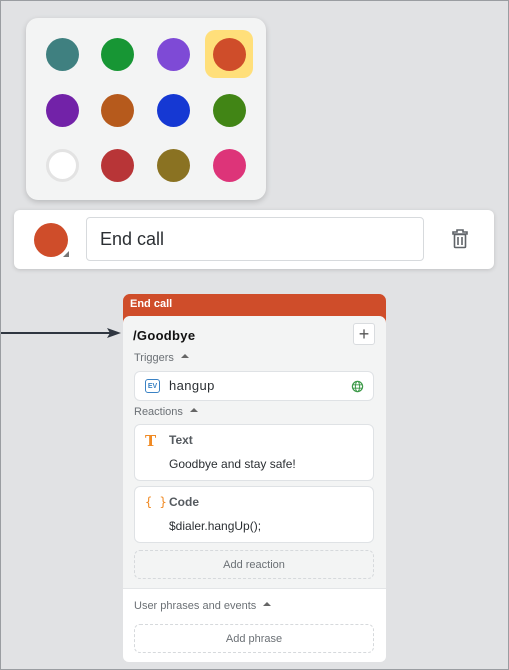 The image size is (509, 670). I want to click on reactions-label: Reactions, so click(158, 412).